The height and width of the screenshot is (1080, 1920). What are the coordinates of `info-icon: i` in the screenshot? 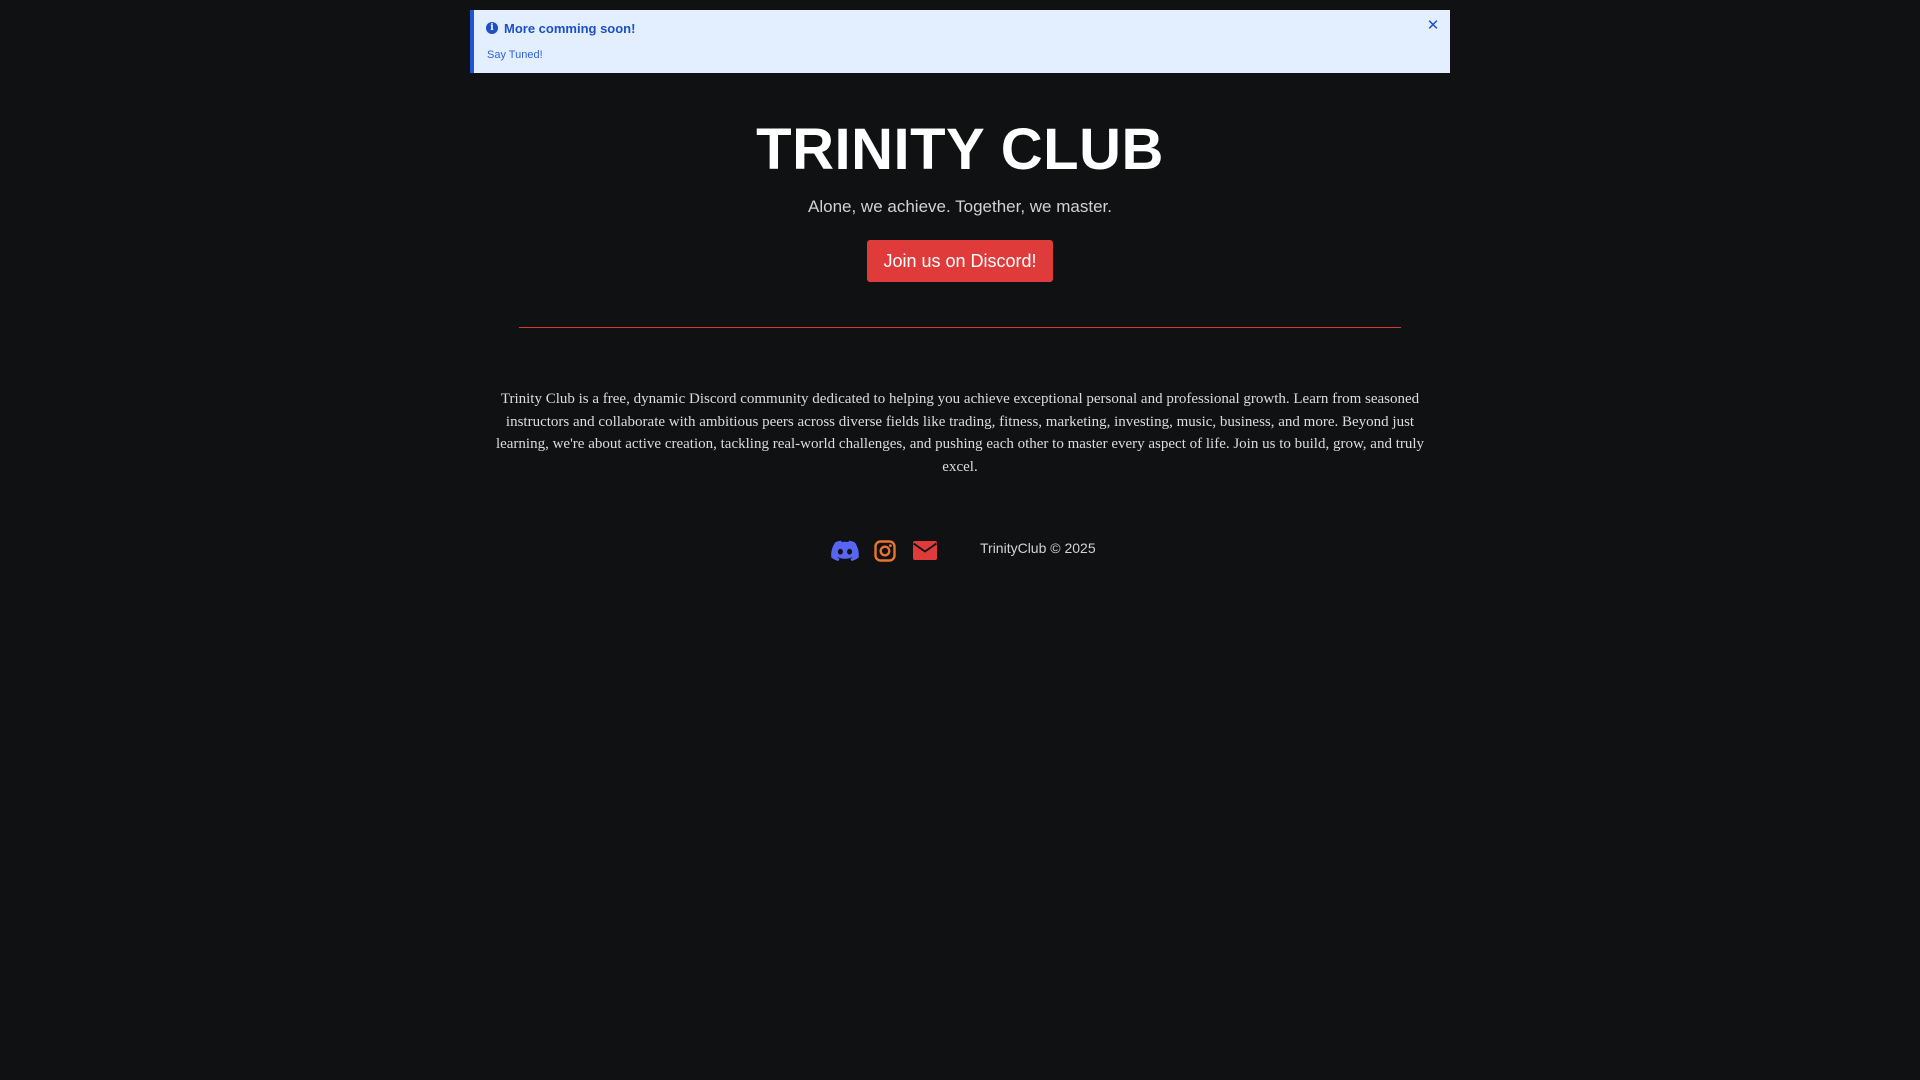 It's located at (492, 28).